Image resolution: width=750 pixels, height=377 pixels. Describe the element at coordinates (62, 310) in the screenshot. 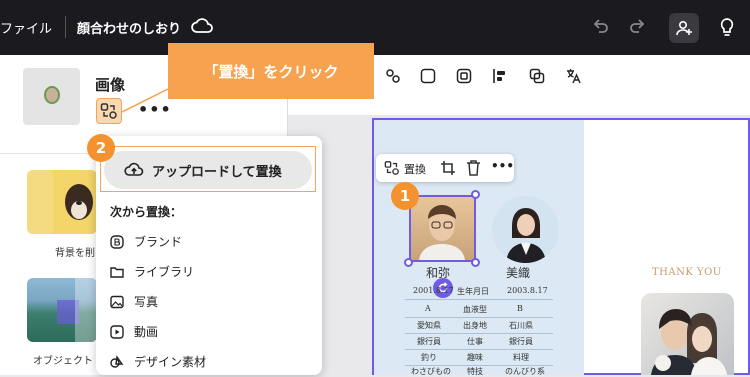

I see `magic-edit-thumbnail` at that location.